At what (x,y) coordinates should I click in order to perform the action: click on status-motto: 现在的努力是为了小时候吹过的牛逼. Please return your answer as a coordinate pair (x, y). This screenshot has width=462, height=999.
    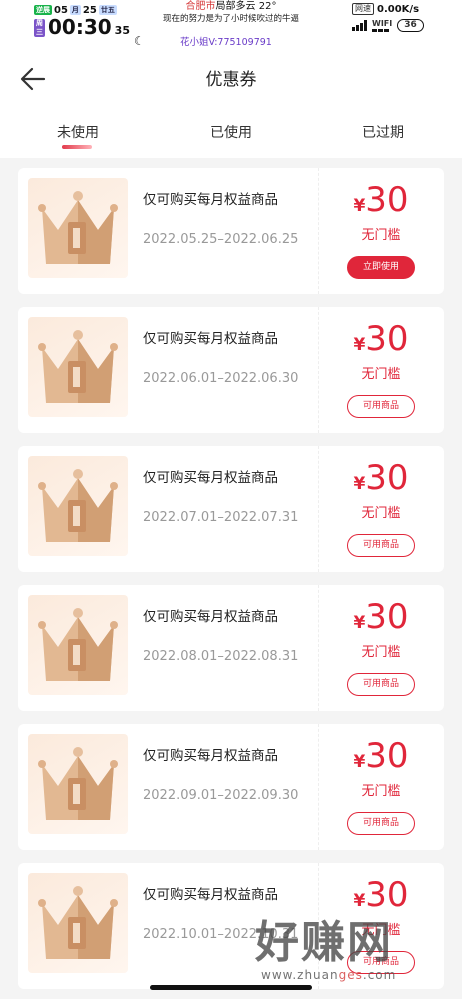
    Looking at the image, I should click on (230, 19).